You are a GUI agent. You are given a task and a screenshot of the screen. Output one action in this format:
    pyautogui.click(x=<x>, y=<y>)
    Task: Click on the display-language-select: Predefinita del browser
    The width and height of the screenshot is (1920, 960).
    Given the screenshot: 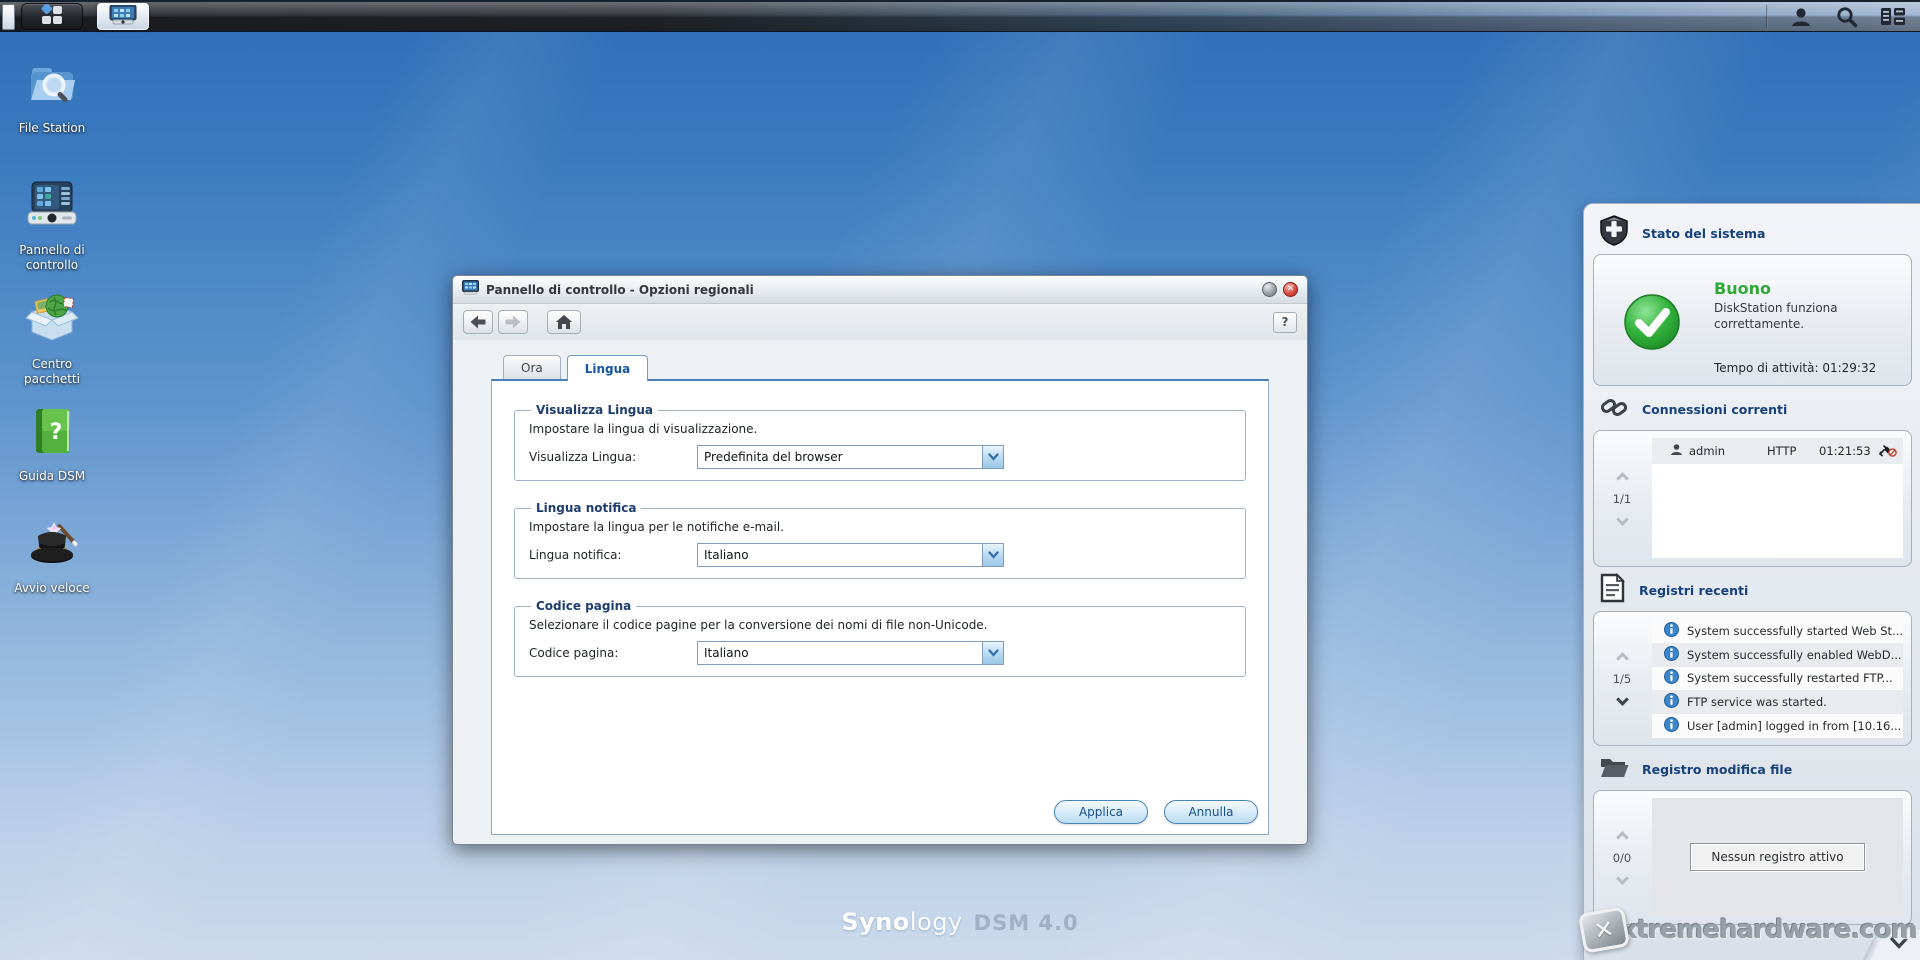 What is the action you would take?
    pyautogui.click(x=850, y=457)
    